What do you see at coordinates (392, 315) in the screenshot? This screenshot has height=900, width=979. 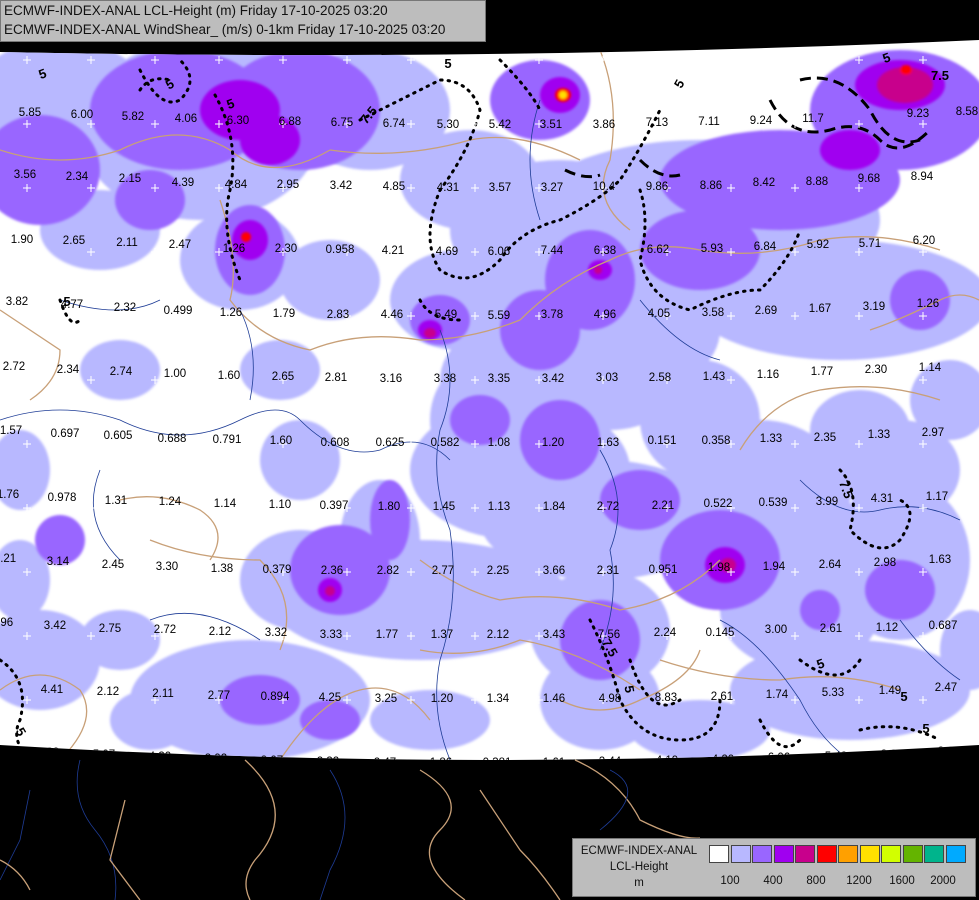 I see `lcl-value-label: 4.46` at bounding box center [392, 315].